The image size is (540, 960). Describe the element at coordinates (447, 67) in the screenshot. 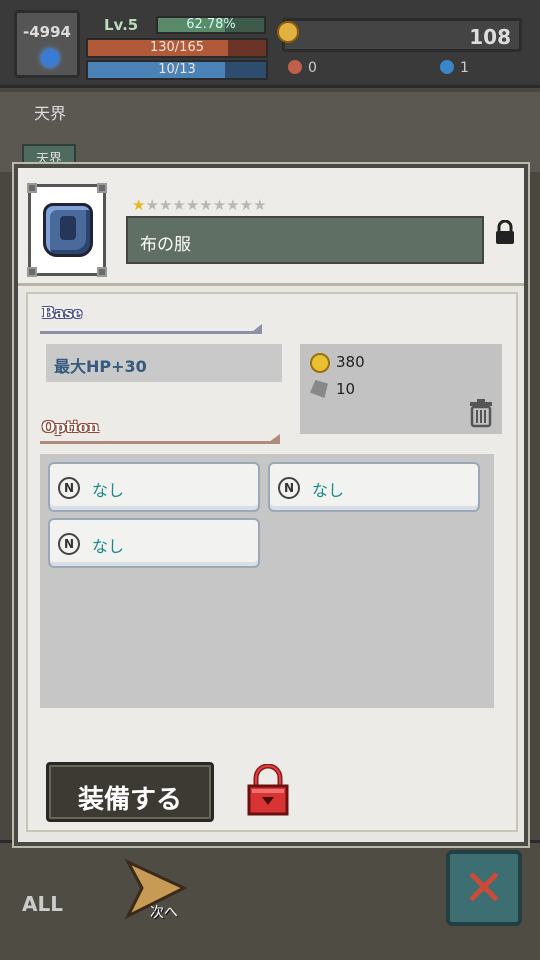

I see `orb-icon` at that location.